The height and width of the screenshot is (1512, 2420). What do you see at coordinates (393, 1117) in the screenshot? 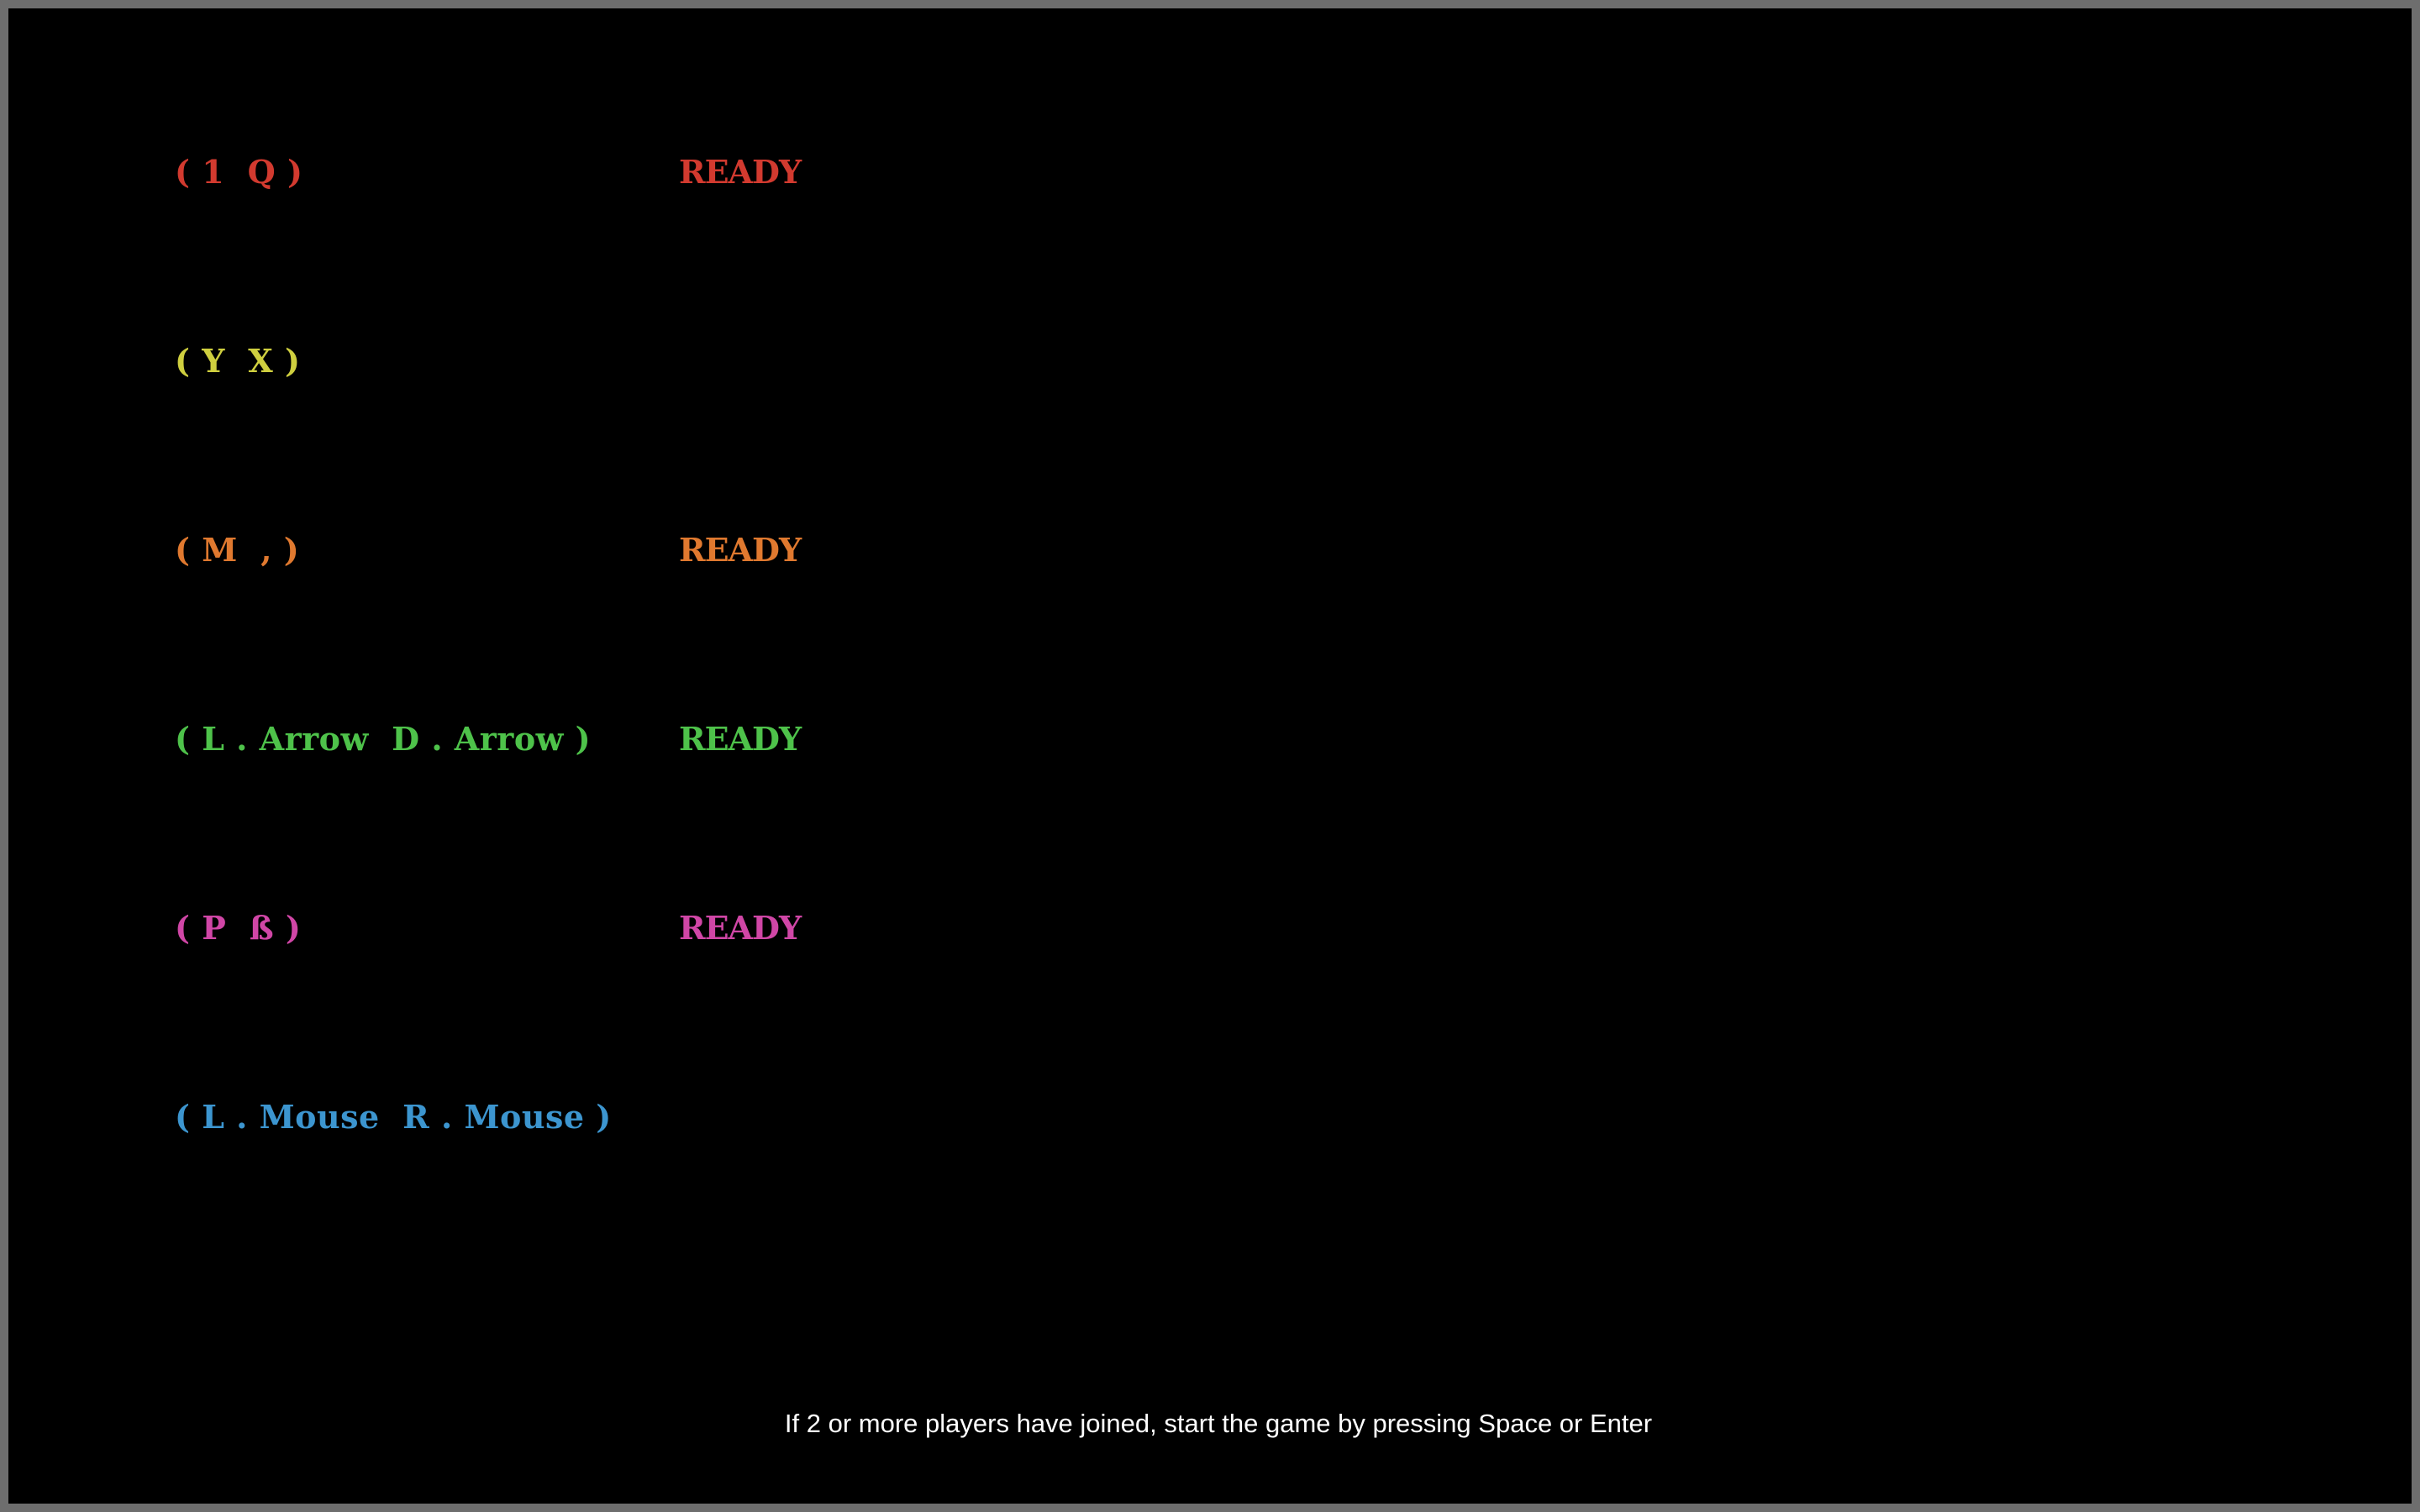
I see `player-keys: ( L . Mouse R . Mouse )` at bounding box center [393, 1117].